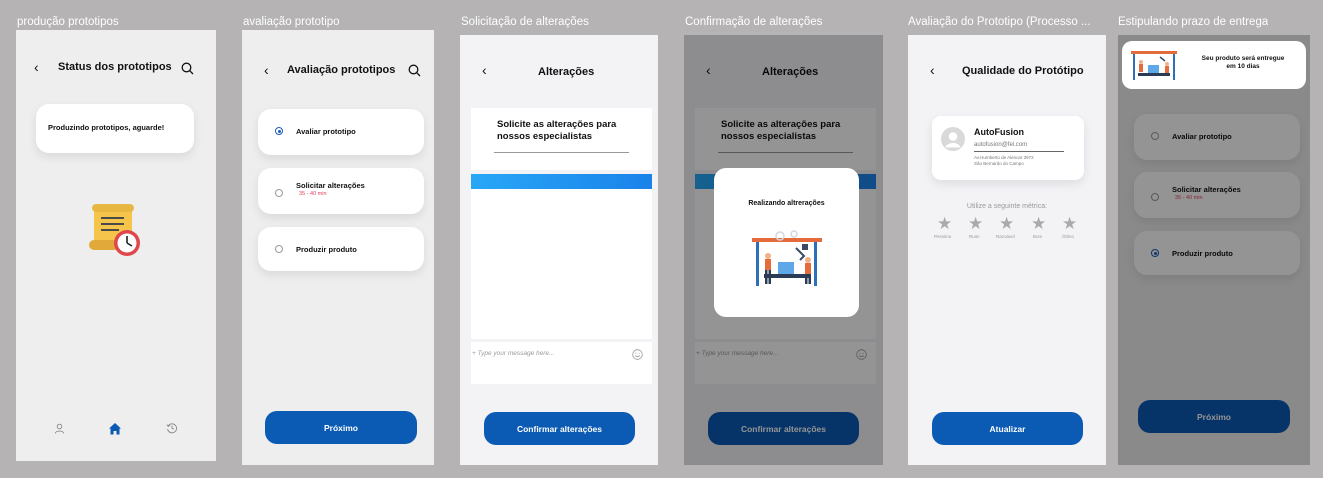 This screenshot has height=478, width=1323. What do you see at coordinates (115, 428) in the screenshot?
I see `home-icon` at bounding box center [115, 428].